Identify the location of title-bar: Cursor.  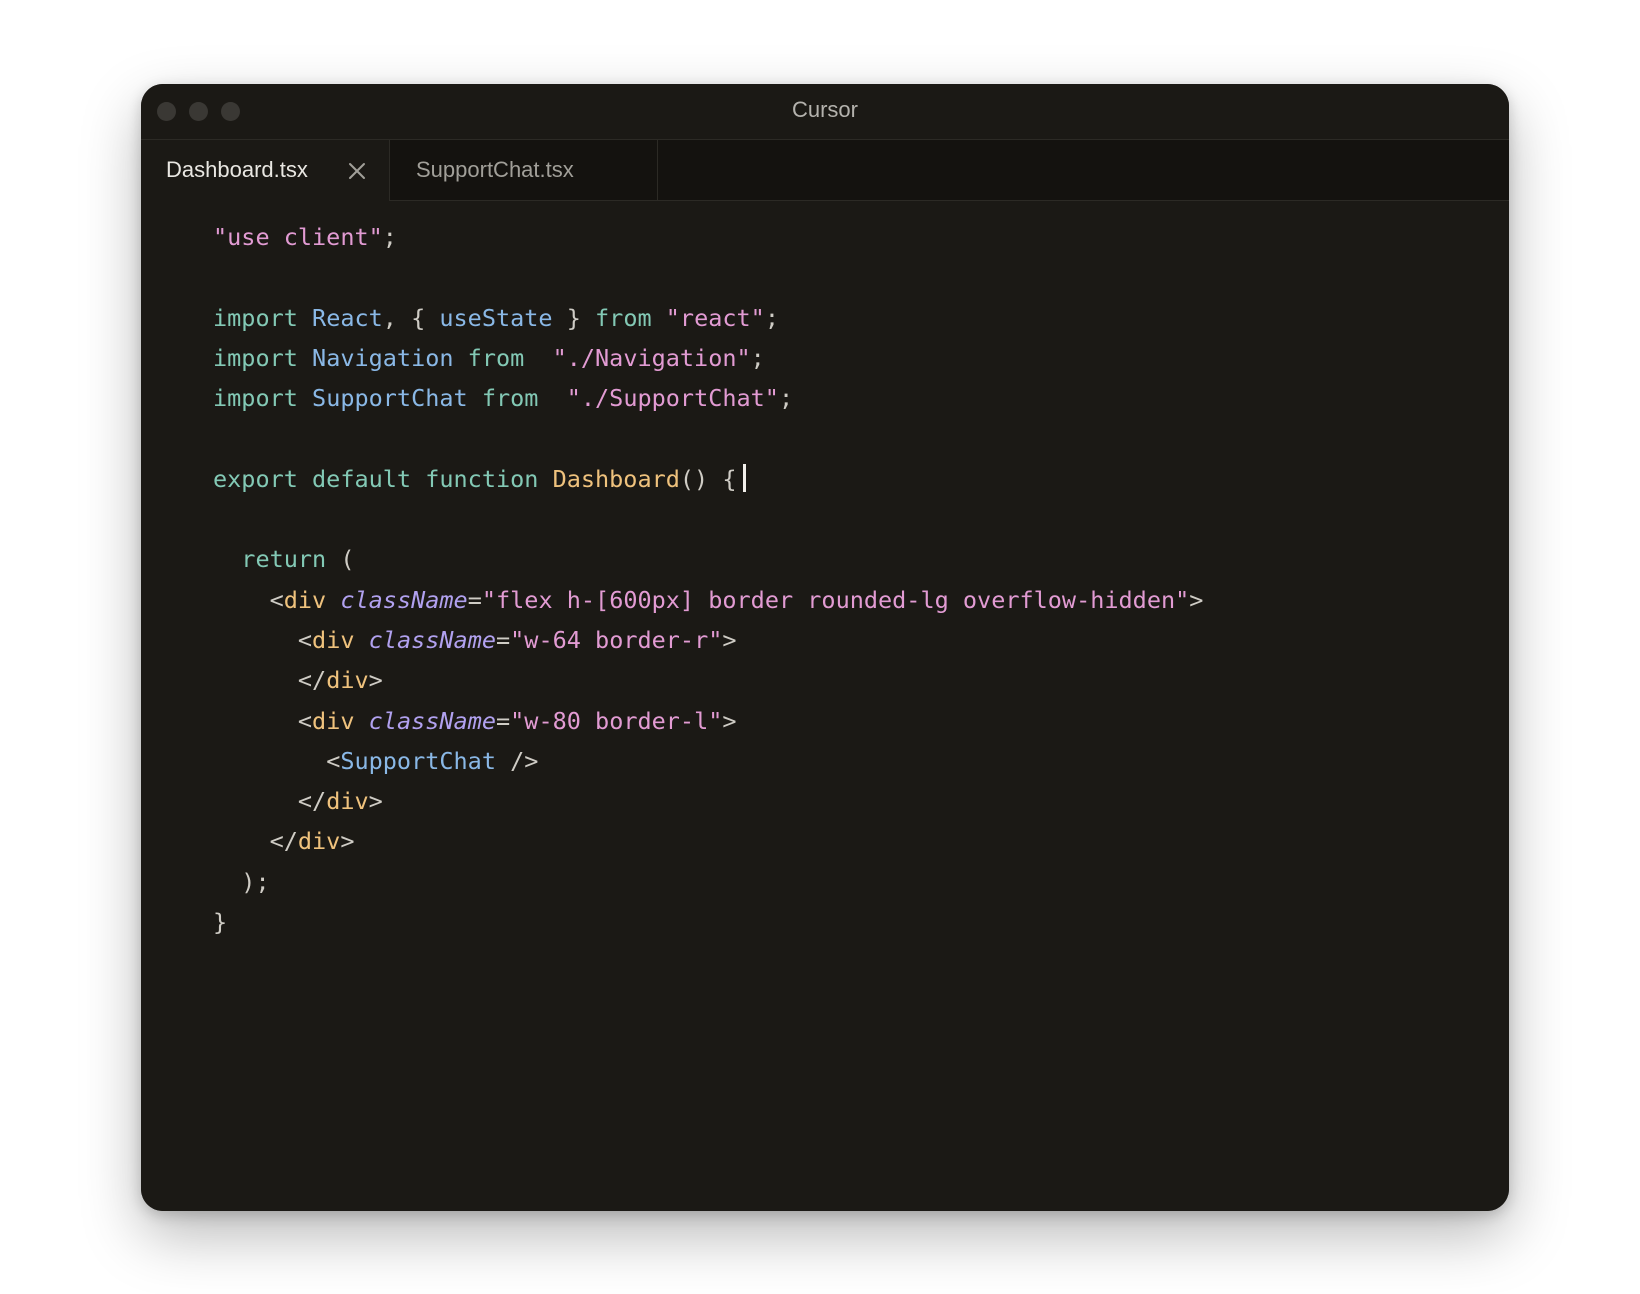
(825, 112).